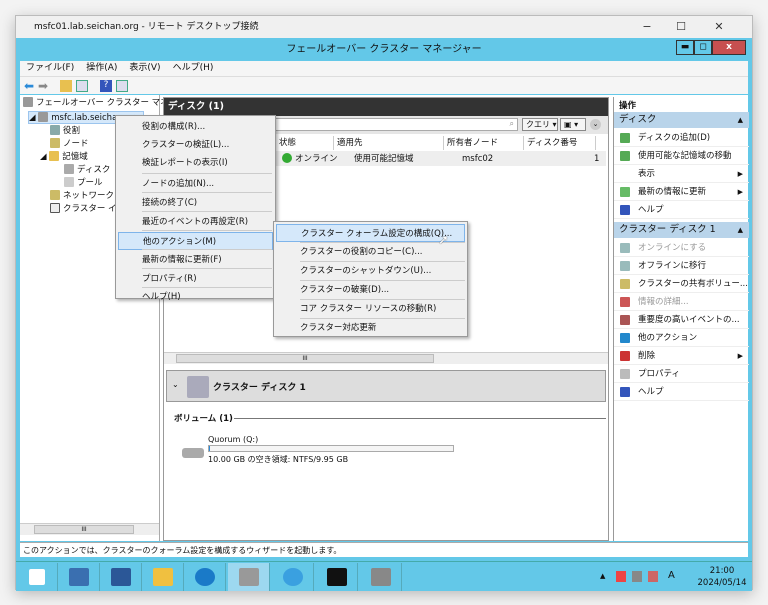 The width and height of the screenshot is (768, 605). Describe the element at coordinates (195, 260) in the screenshot. I see `context-menu-item-refresh: 最新の情報に更新(F)` at that location.